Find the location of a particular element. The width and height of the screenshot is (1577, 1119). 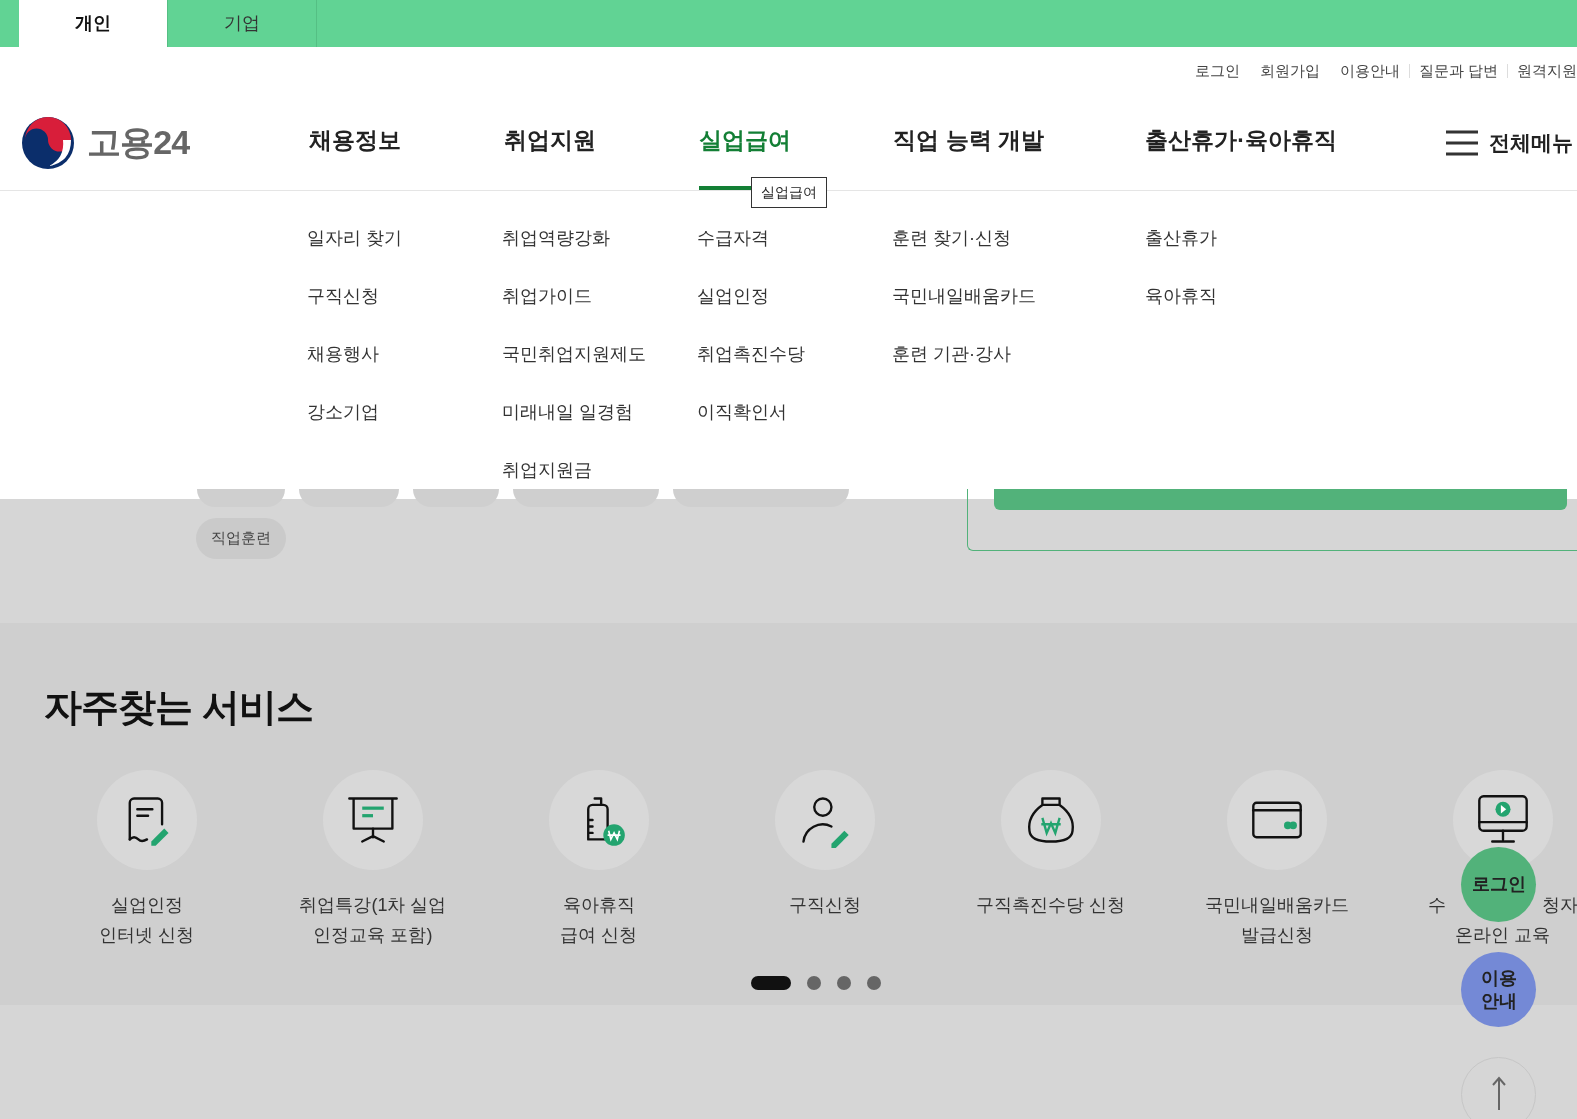

submenu-link: 취업촉진수당 is located at coordinates (794, 354).